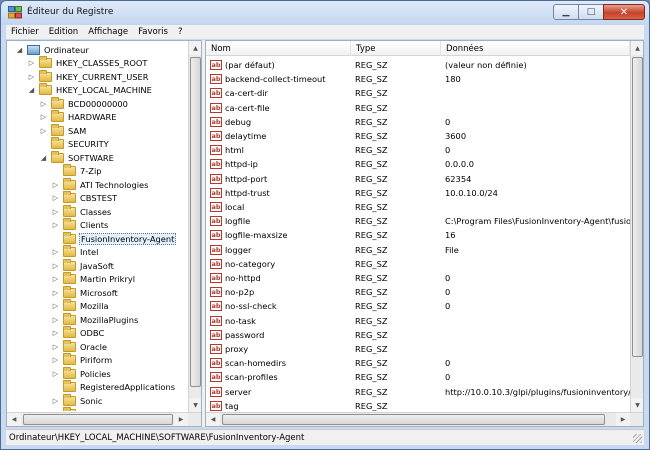 Image resolution: width=650 pixels, height=450 pixels. I want to click on maximize-button: □, so click(591, 12).